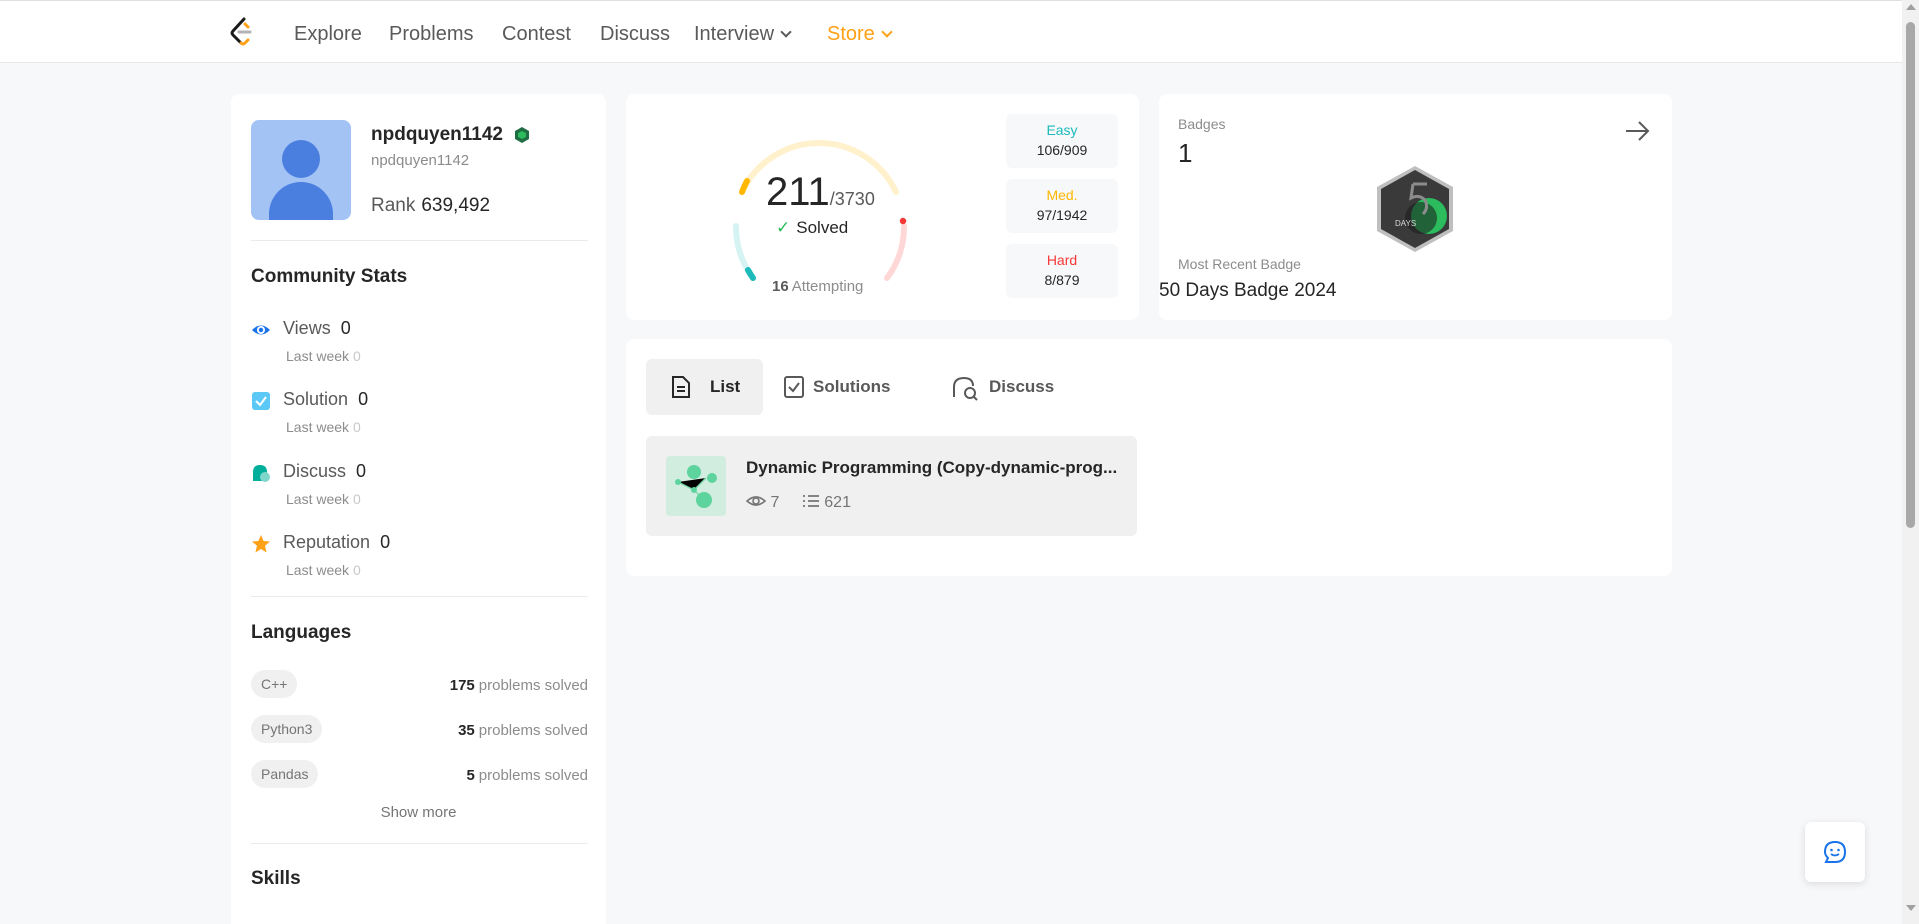 This screenshot has width=1919, height=924. I want to click on stat-views: Views 0 Last week 0, so click(419, 344).